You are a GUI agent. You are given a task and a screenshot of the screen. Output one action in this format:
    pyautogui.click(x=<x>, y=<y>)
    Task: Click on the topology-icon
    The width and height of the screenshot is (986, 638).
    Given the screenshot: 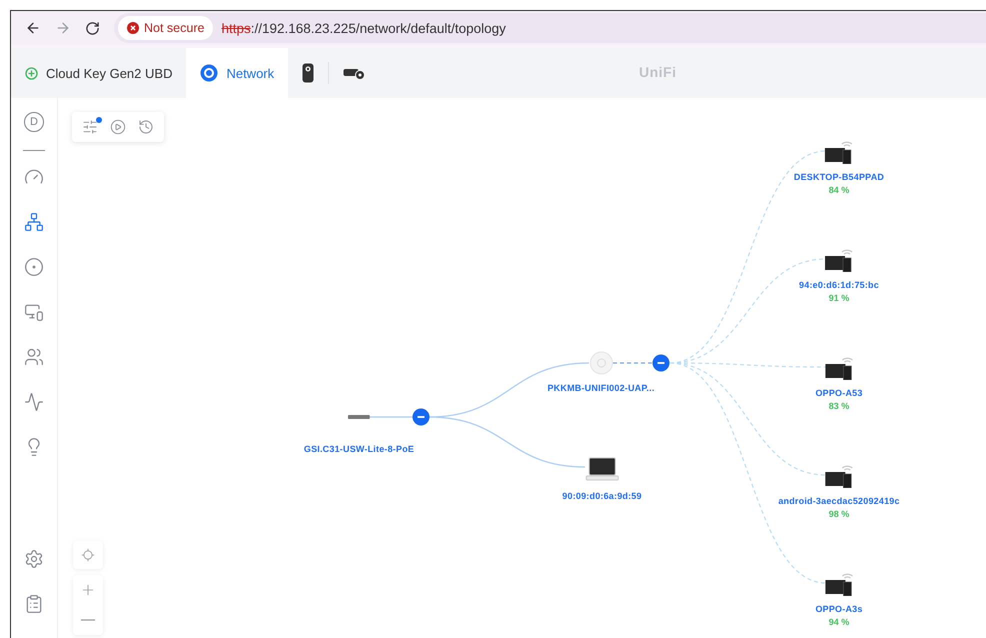 What is the action you would take?
    pyautogui.click(x=34, y=222)
    